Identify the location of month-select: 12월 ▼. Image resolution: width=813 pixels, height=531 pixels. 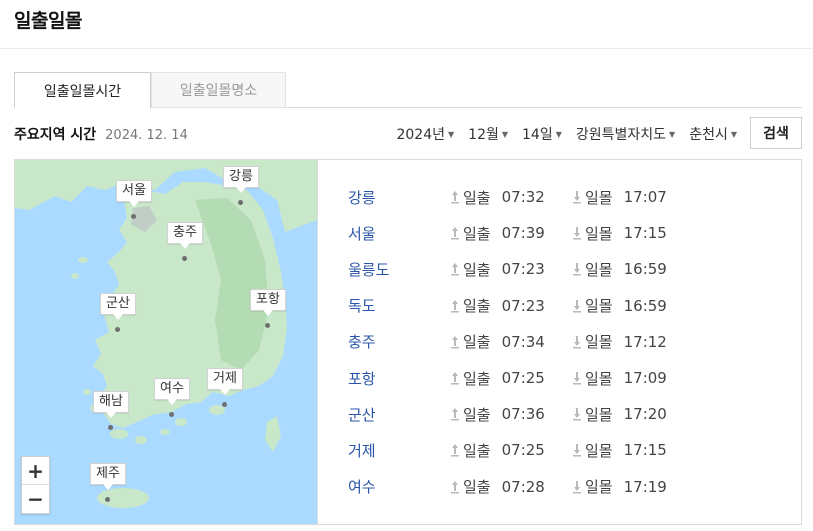
(488, 134).